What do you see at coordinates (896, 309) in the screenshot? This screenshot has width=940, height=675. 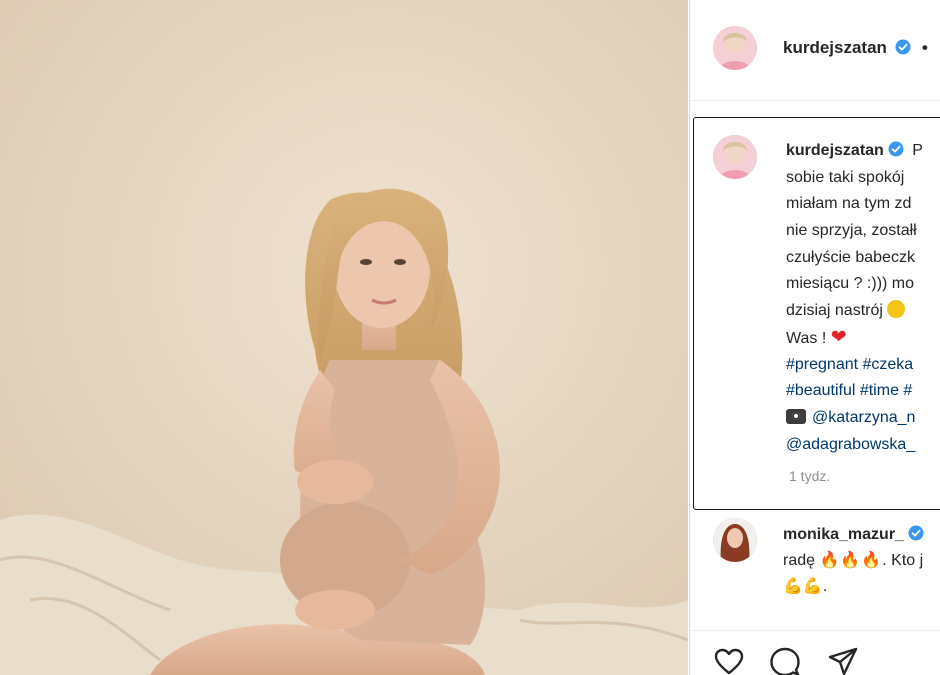 I see `laughing-emoji-icon` at bounding box center [896, 309].